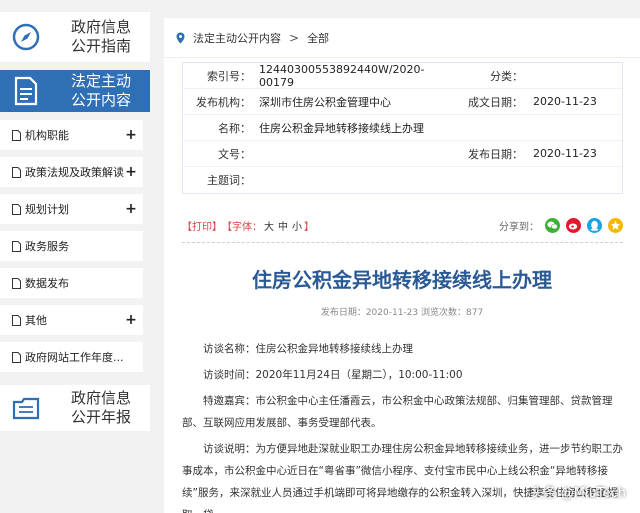  I want to click on publisher-value: 深圳市住房公积金管理中心, so click(325, 102).